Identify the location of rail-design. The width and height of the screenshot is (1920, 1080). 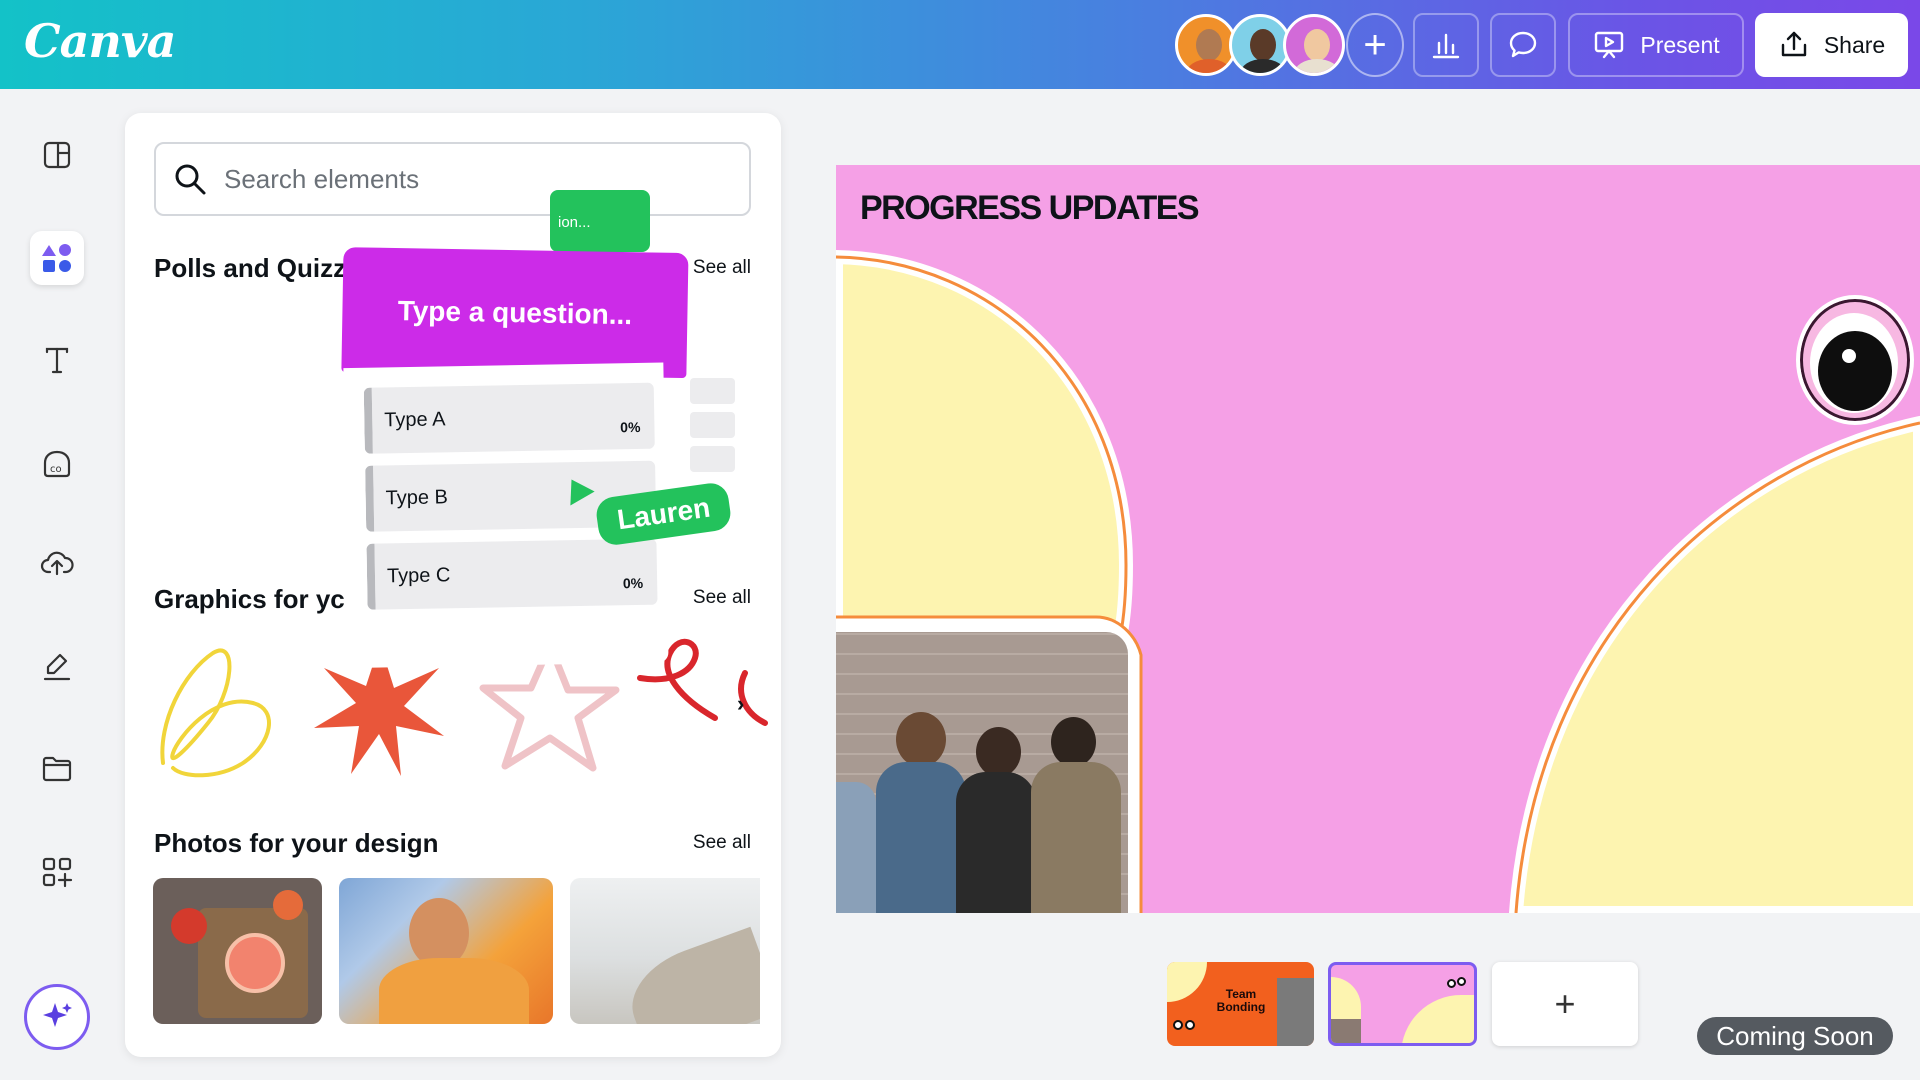
(57, 155).